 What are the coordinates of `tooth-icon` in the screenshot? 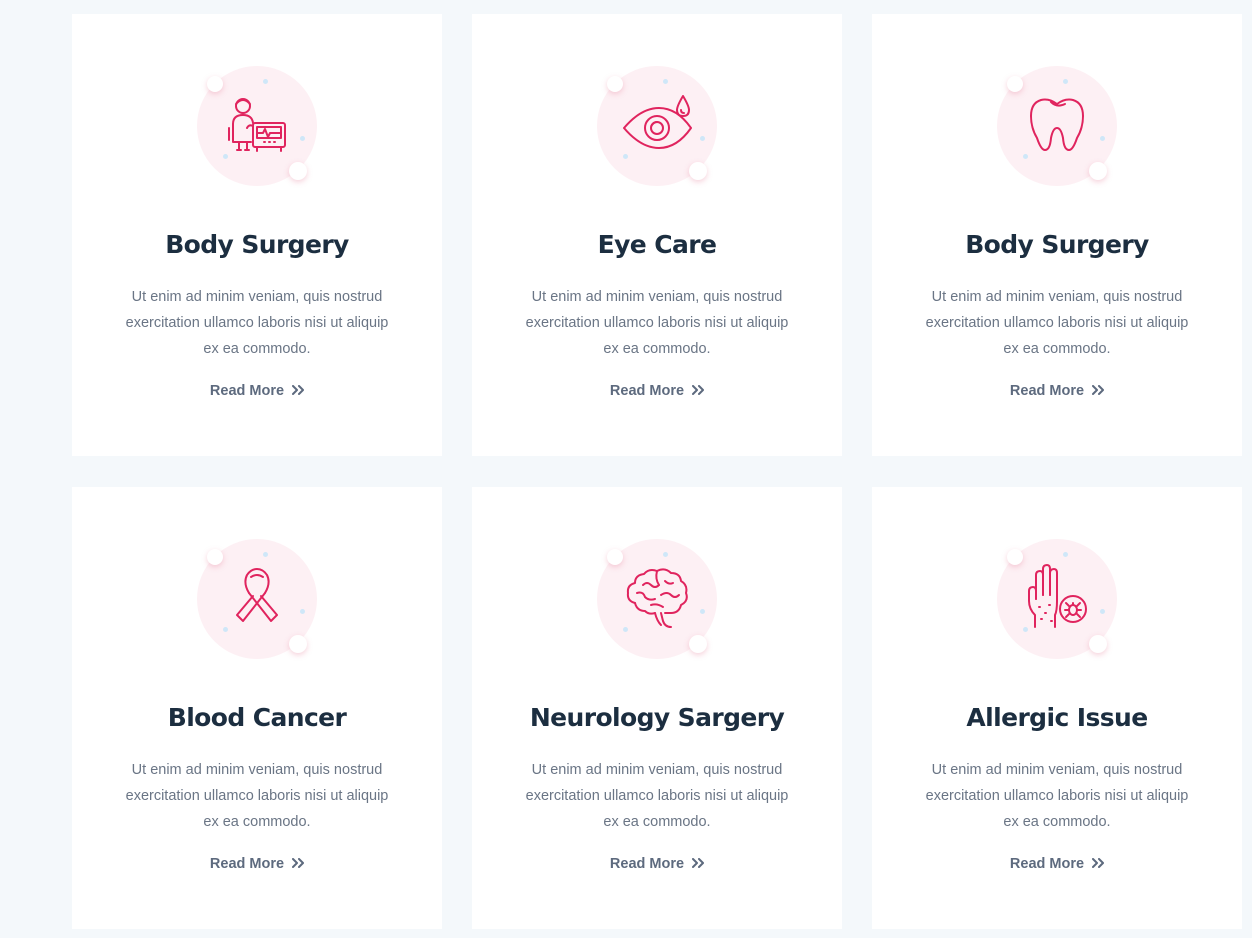 It's located at (1057, 124).